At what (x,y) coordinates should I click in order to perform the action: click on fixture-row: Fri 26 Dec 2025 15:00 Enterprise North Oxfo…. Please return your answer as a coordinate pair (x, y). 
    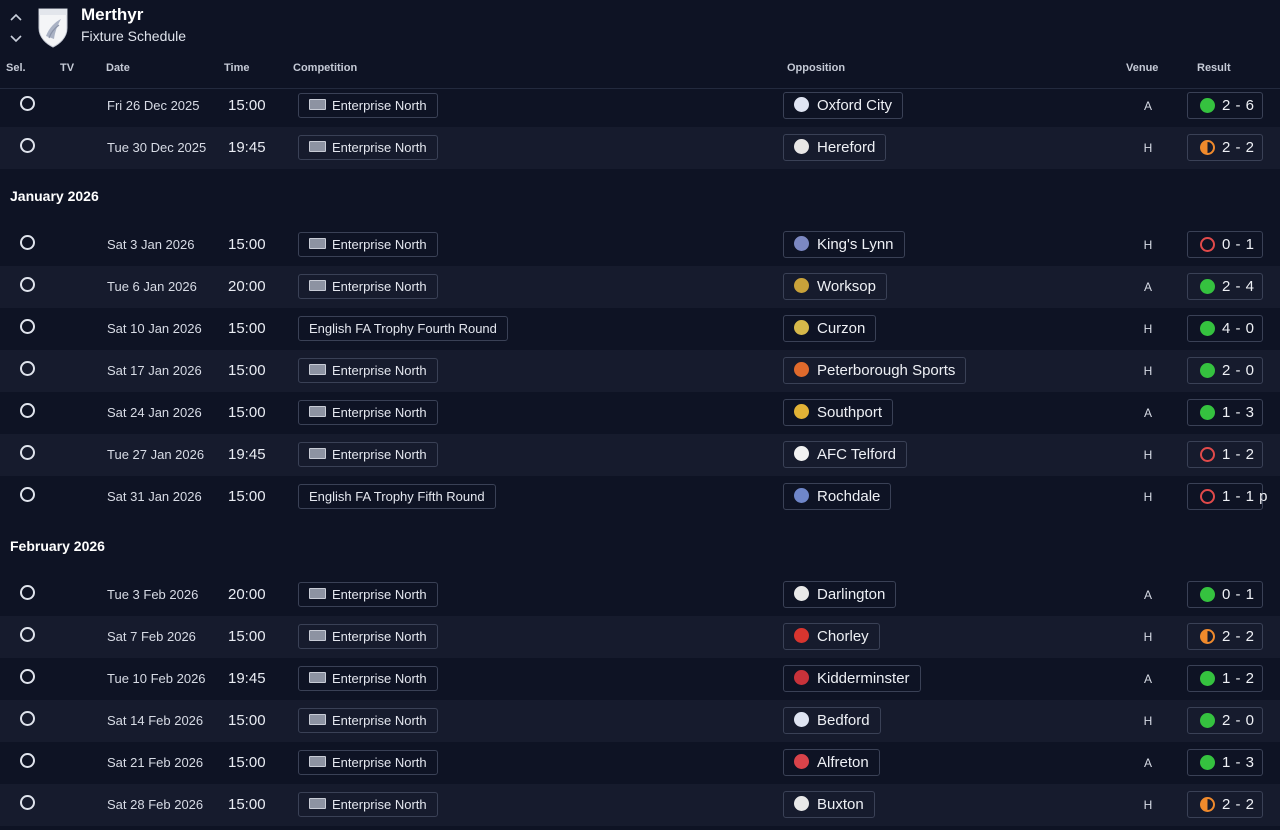
    Looking at the image, I should click on (640, 106).